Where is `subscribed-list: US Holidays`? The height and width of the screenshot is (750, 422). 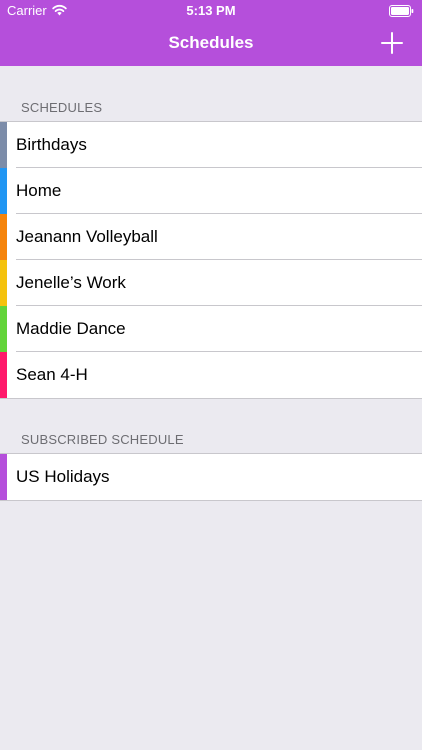
subscribed-list: US Holidays is located at coordinates (211, 477).